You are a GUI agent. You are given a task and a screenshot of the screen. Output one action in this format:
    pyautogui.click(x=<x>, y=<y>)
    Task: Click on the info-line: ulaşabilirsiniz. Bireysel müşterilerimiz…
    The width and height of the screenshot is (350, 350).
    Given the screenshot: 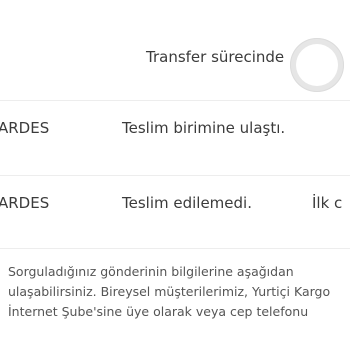 What is the action you would take?
    pyautogui.click(x=169, y=291)
    